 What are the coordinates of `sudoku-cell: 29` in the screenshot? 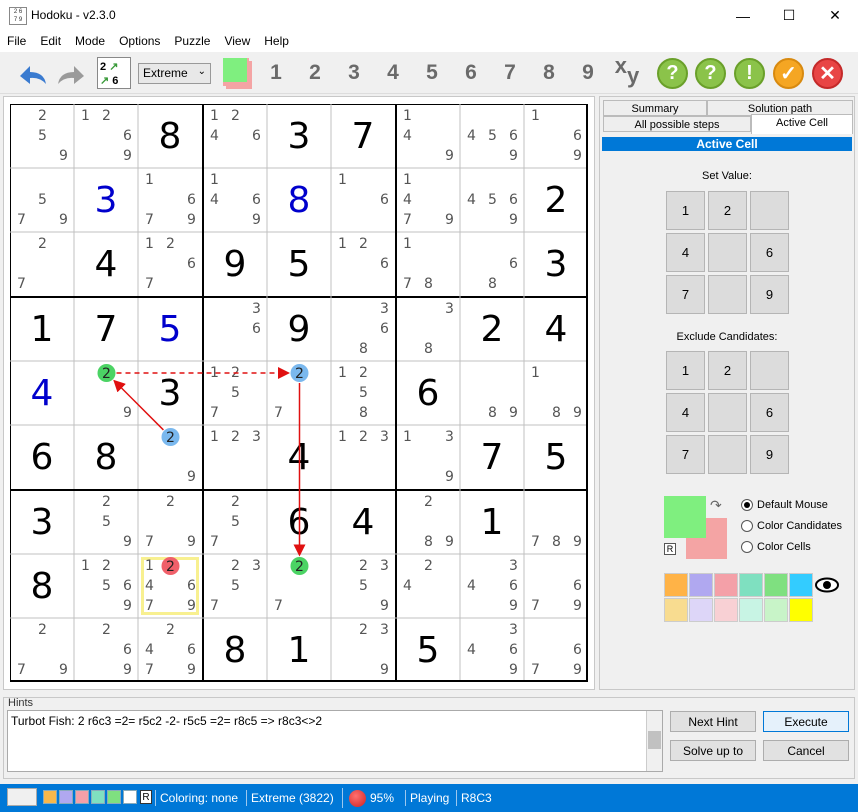 It's located at (106, 393).